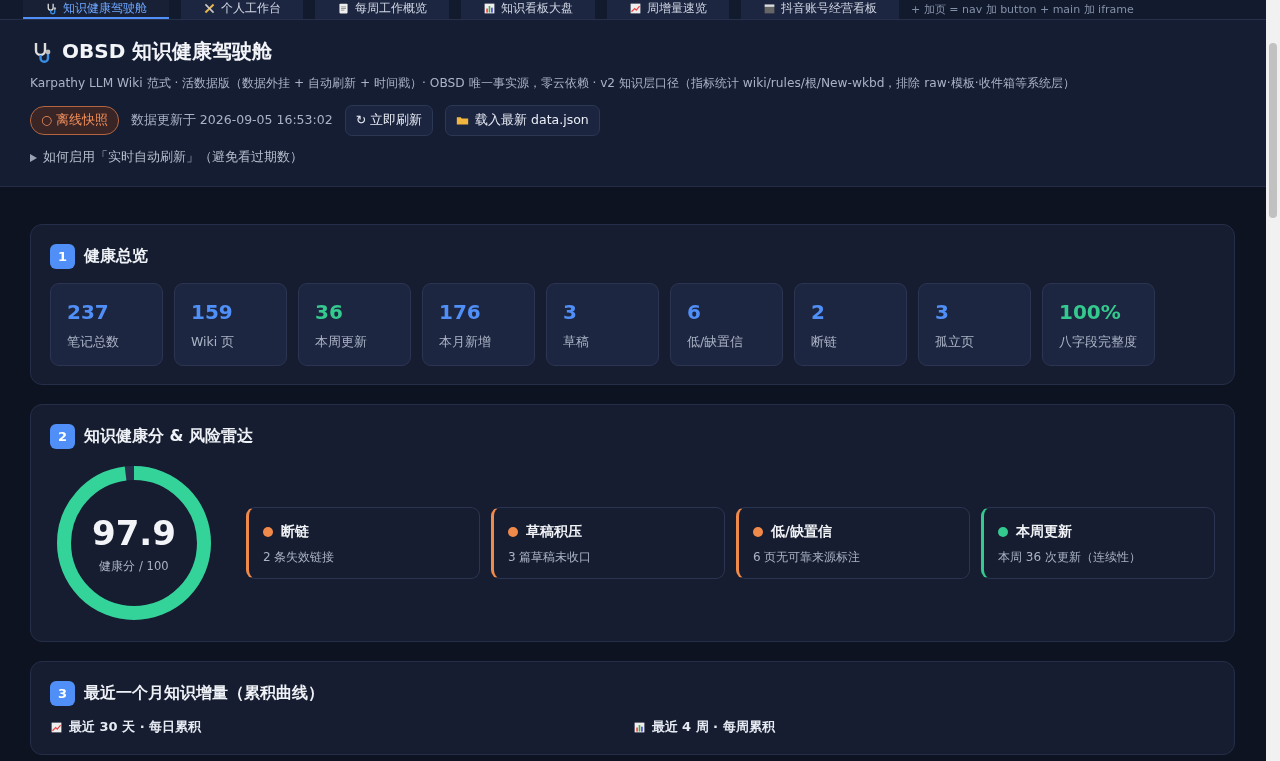 This screenshot has width=1280, height=761. Describe the element at coordinates (1022, 9) in the screenshot. I see `add-page-hint: + 加页 = nav 加 button + main 加 iframe` at that location.